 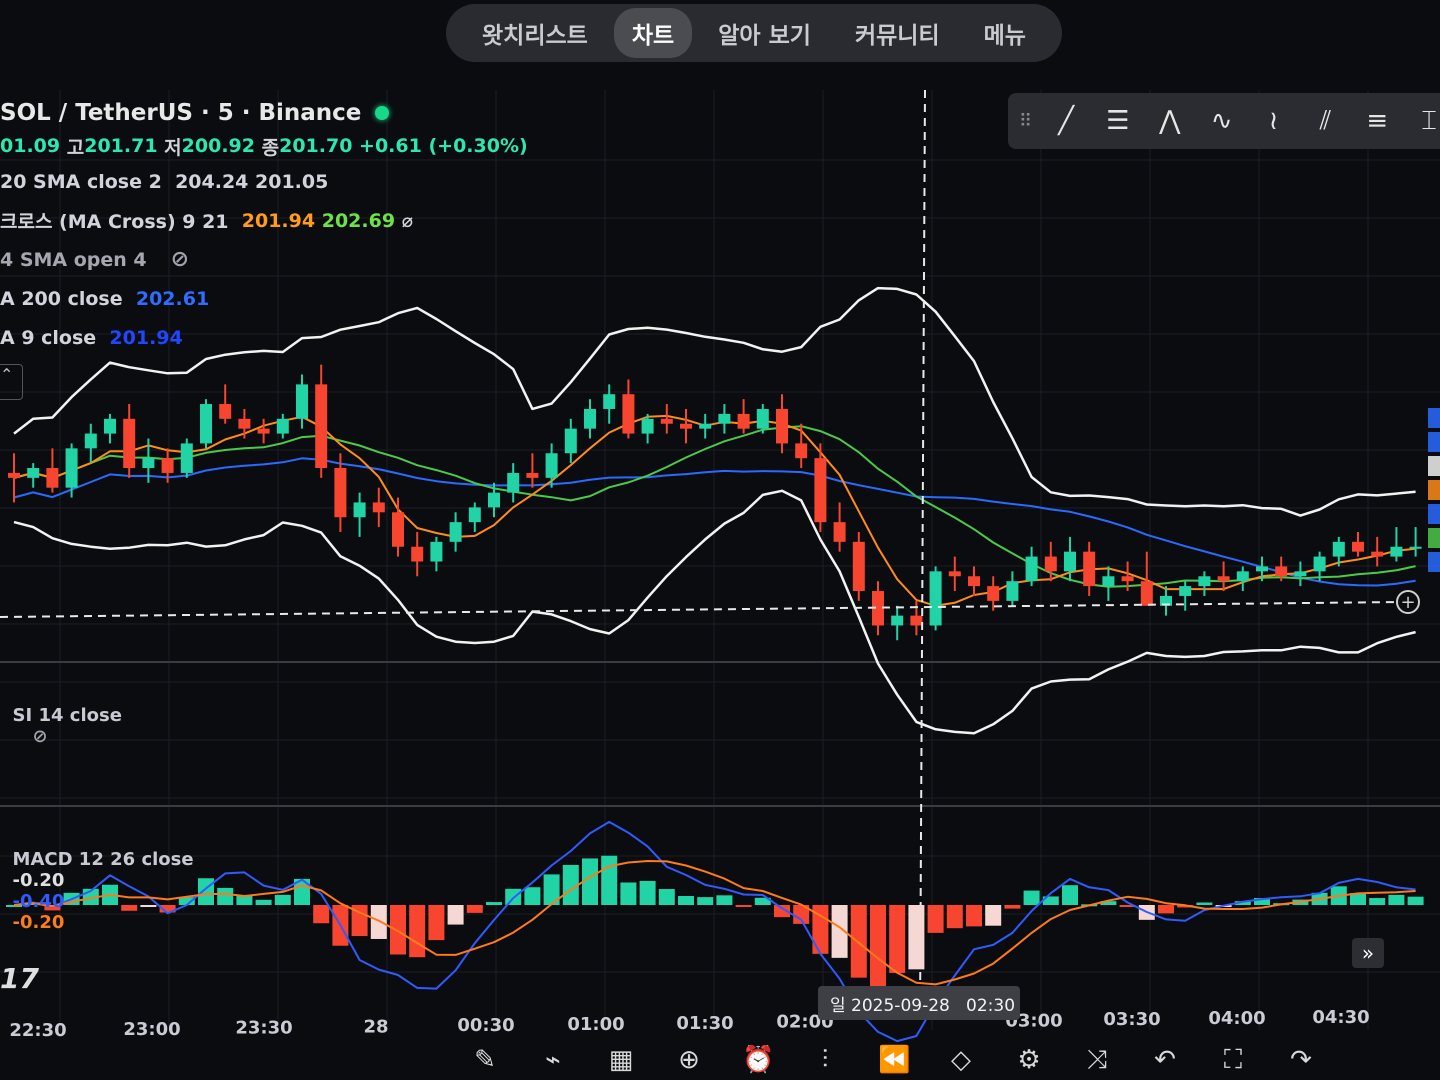 I want to click on collapse-legend-button: ⌃, so click(x=11, y=382).